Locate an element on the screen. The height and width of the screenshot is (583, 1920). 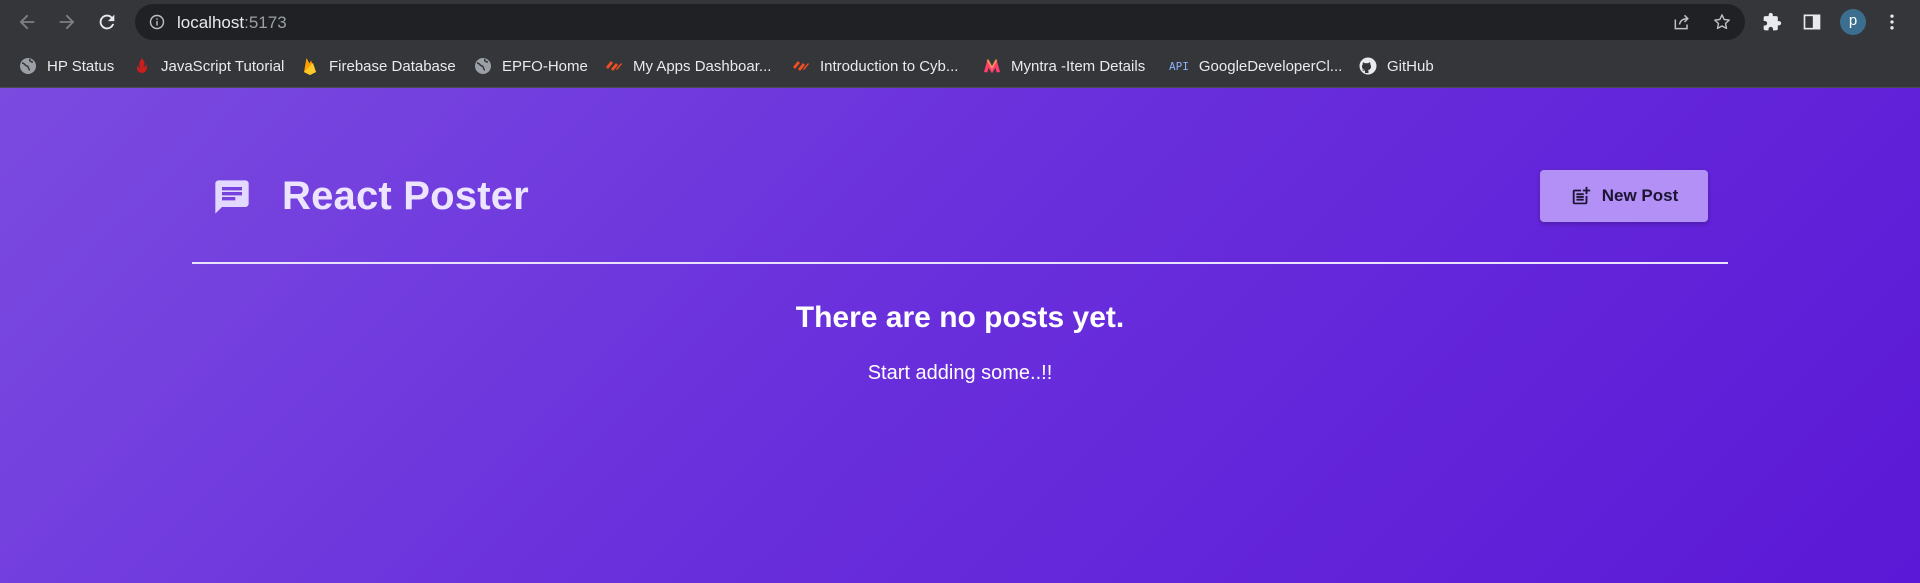
new-post-button: New Post is located at coordinates (1624, 196).